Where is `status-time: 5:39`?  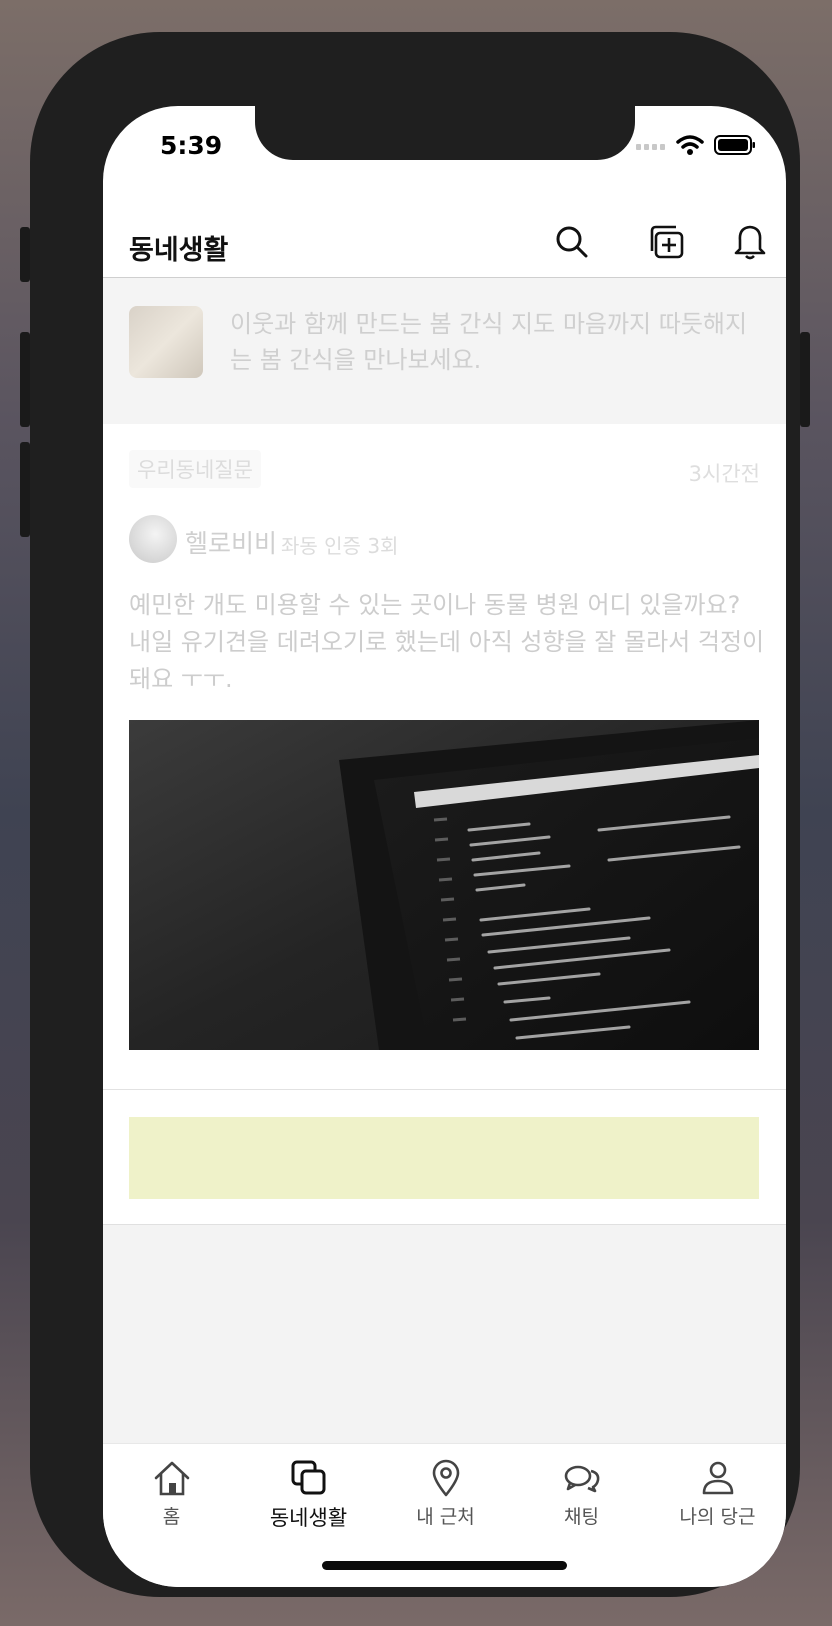 status-time: 5:39 is located at coordinates (191, 145).